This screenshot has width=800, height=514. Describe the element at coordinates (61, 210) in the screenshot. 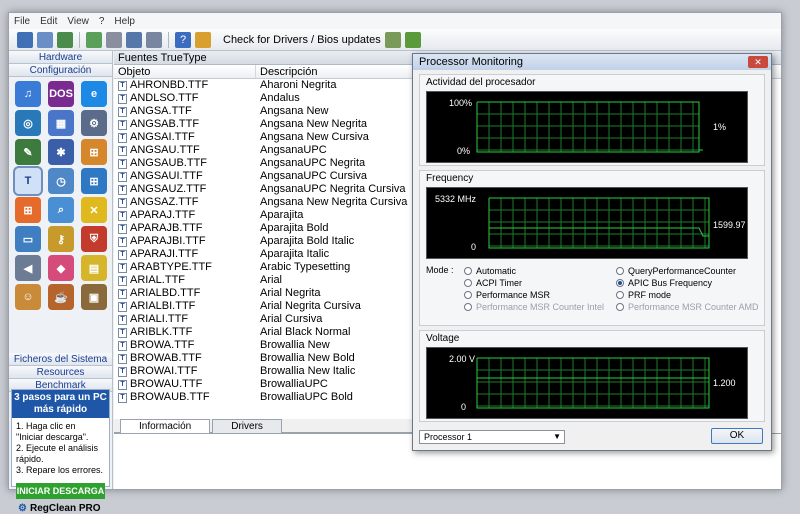

I see `search-icon: ⌕` at that location.